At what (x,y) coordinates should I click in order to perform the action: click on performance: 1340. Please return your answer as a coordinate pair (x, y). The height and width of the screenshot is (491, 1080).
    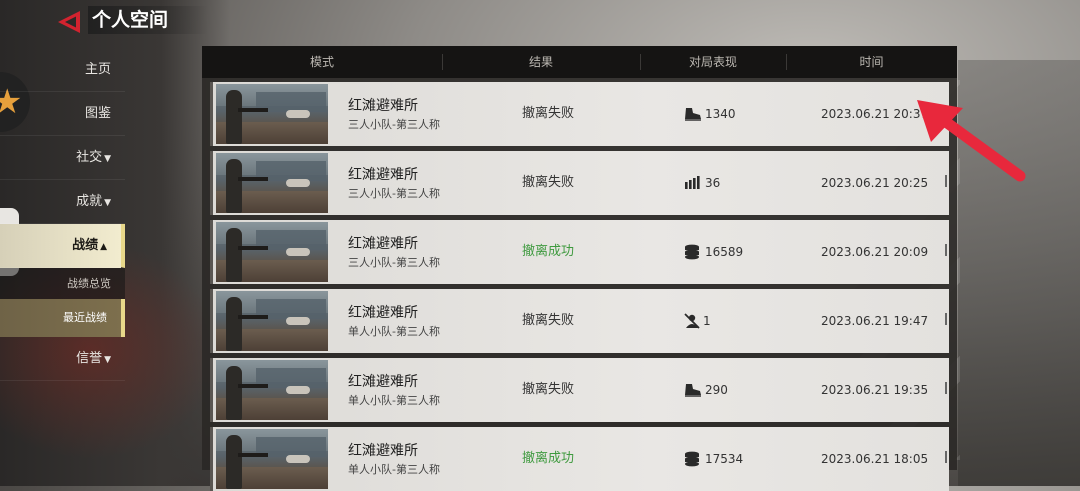
    Looking at the image, I should click on (710, 114).